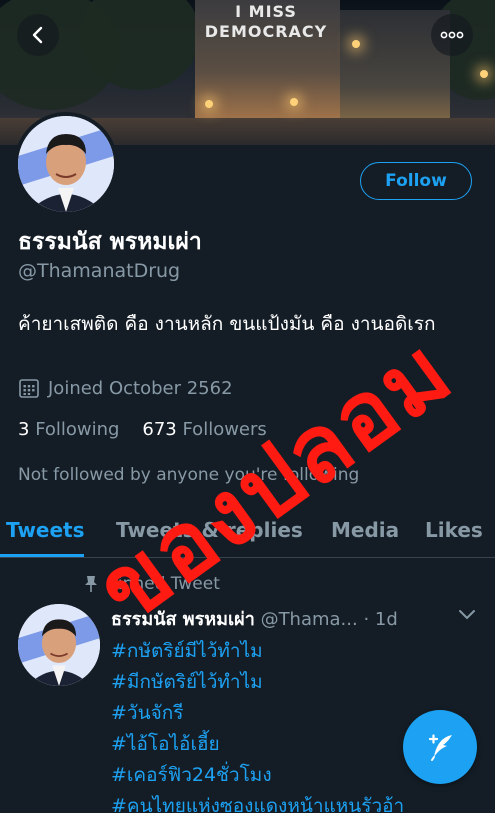 The image size is (495, 813). I want to click on following-link: 3 Following, so click(68, 429).